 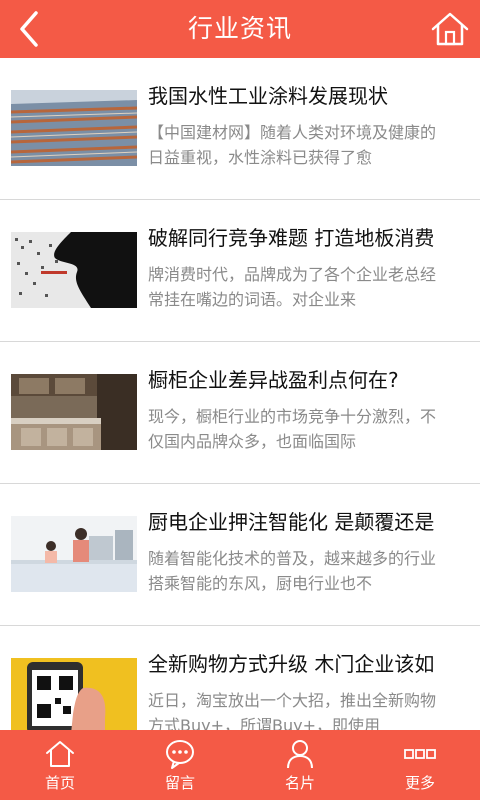 I want to click on article-title: 我国水性工业涂料发展现状, so click(x=268, y=96).